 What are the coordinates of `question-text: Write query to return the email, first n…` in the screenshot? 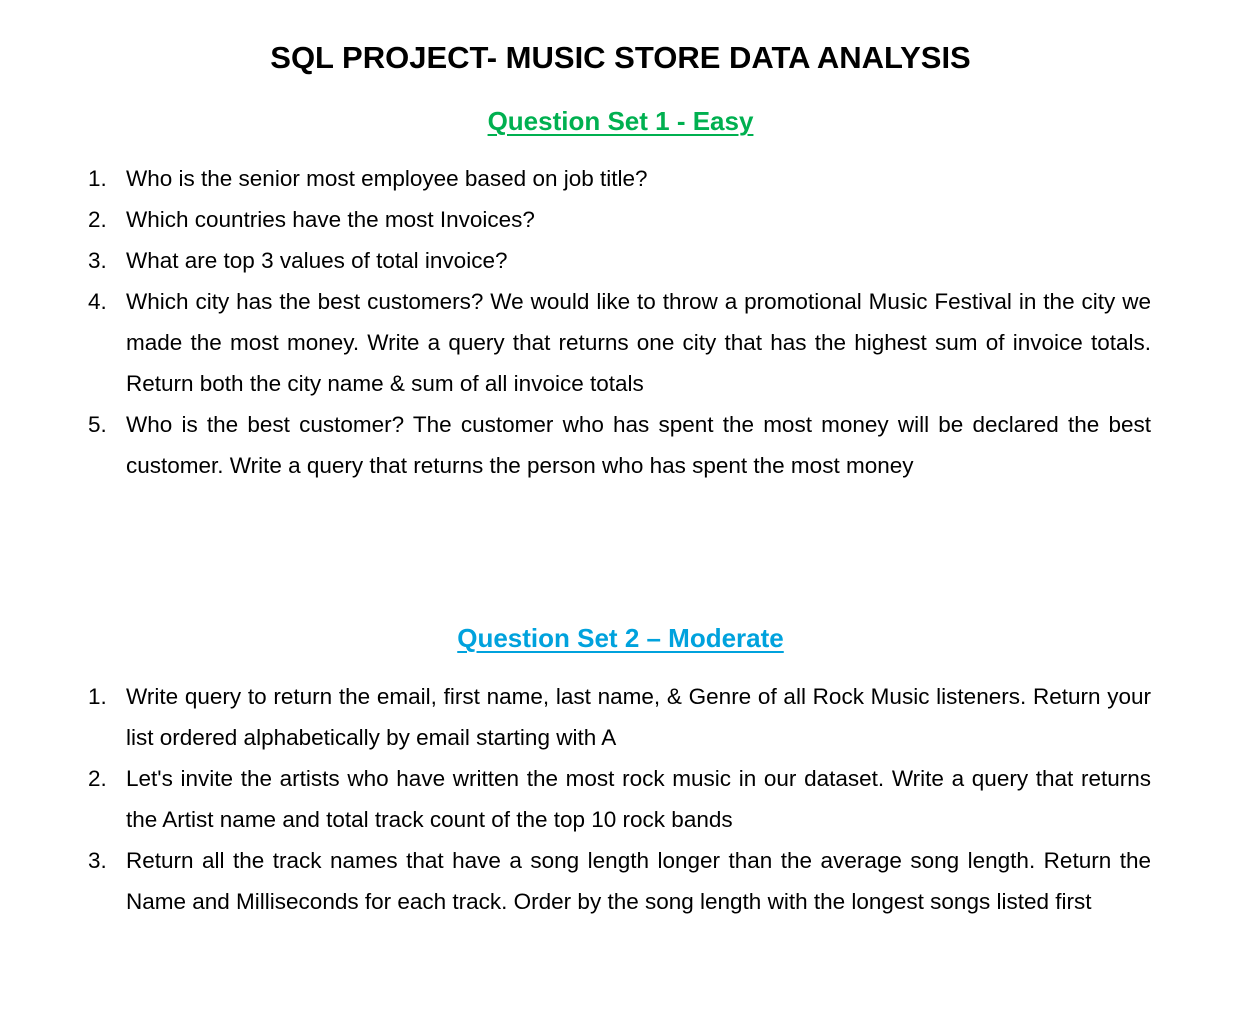 It's located at (638, 717).